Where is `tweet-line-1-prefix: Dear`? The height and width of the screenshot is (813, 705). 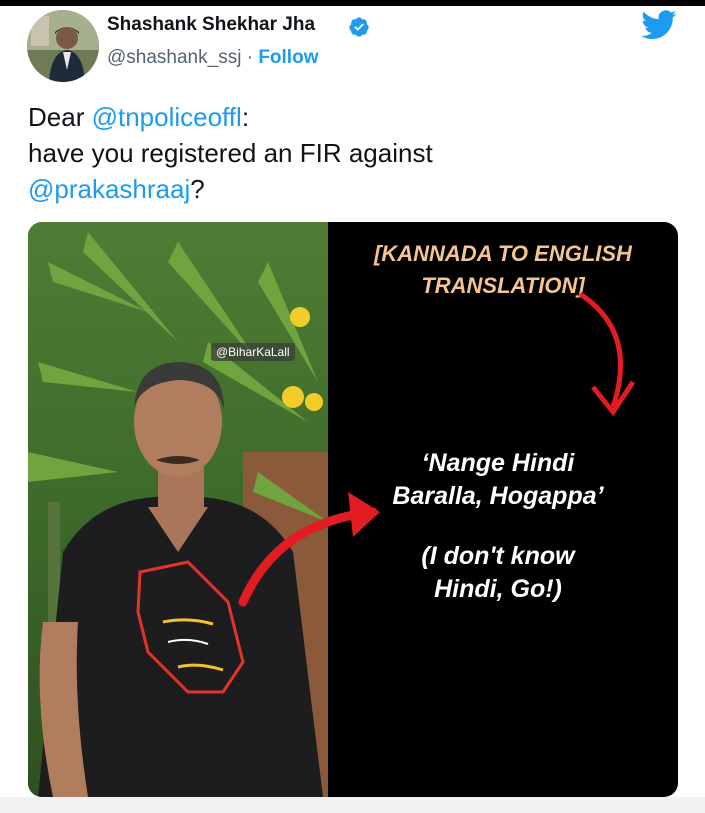
tweet-line-1-prefix: Dear is located at coordinates (60, 117).